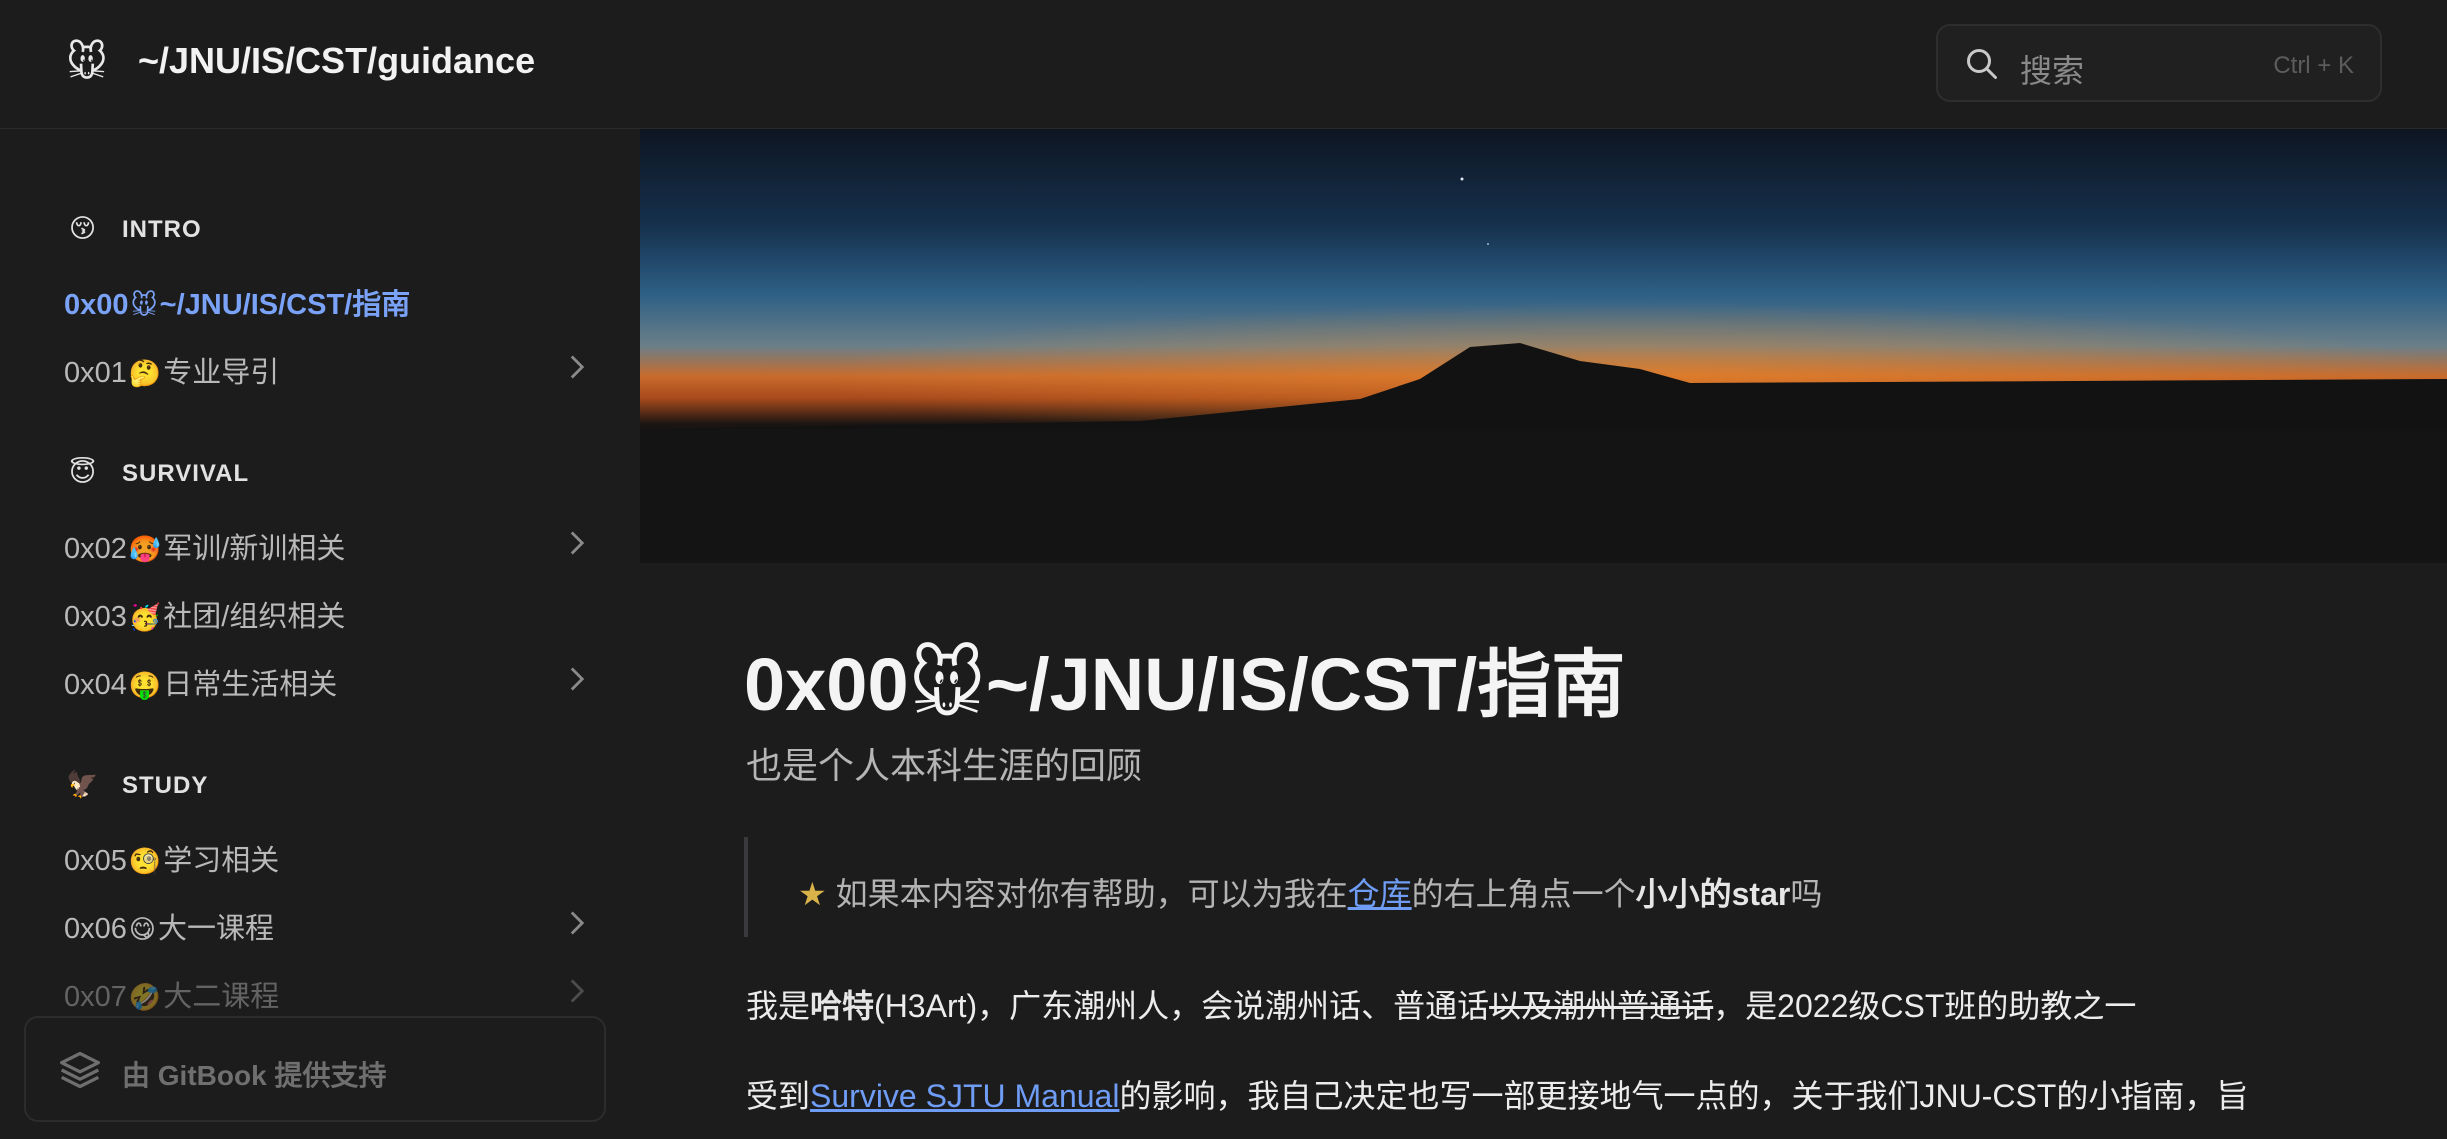 Image resolution: width=2447 pixels, height=1139 pixels. Describe the element at coordinates (1380, 894) in the screenshot. I see `repo-link: 仓库` at that location.